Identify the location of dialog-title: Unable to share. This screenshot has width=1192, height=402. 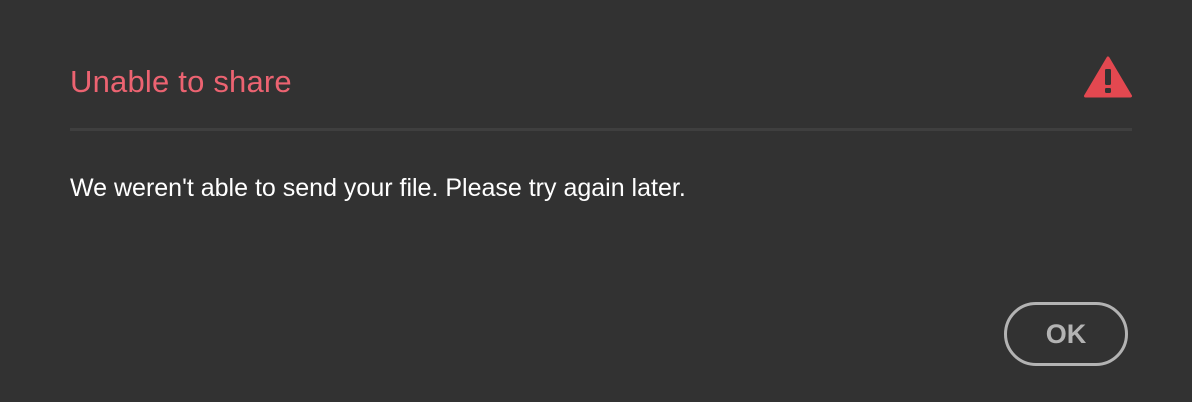
(181, 81).